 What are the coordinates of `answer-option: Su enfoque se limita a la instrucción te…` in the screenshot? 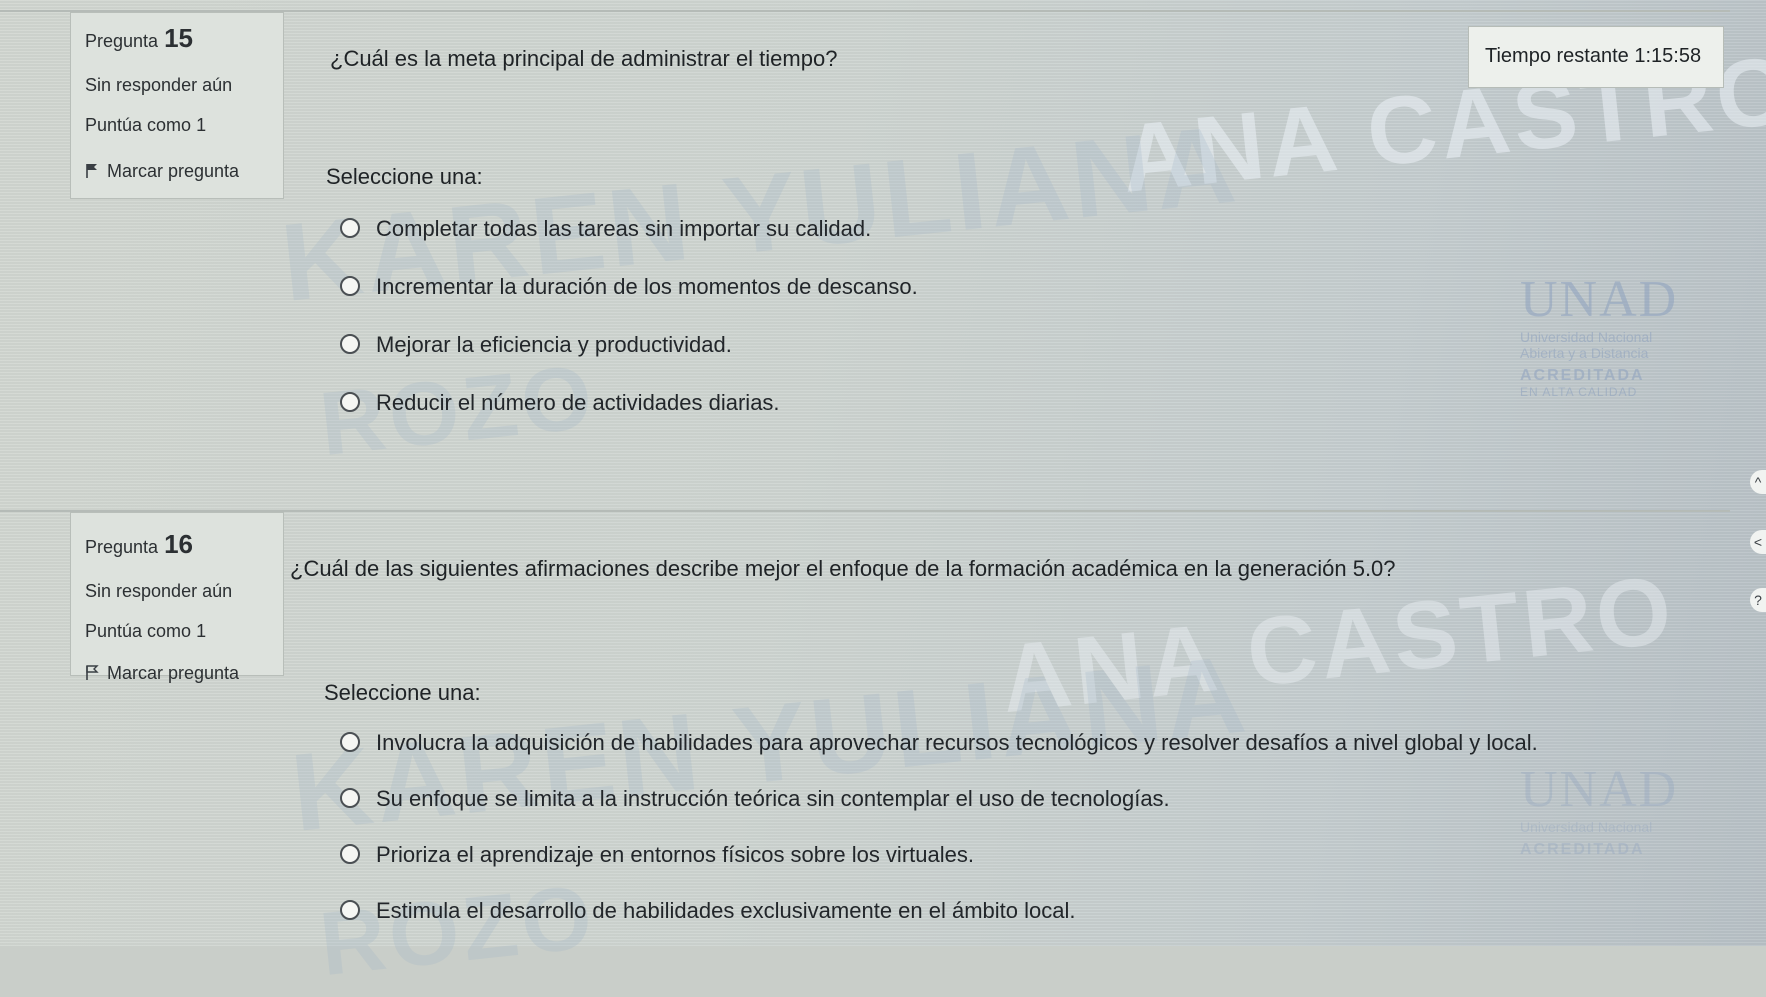 It's located at (755, 801).